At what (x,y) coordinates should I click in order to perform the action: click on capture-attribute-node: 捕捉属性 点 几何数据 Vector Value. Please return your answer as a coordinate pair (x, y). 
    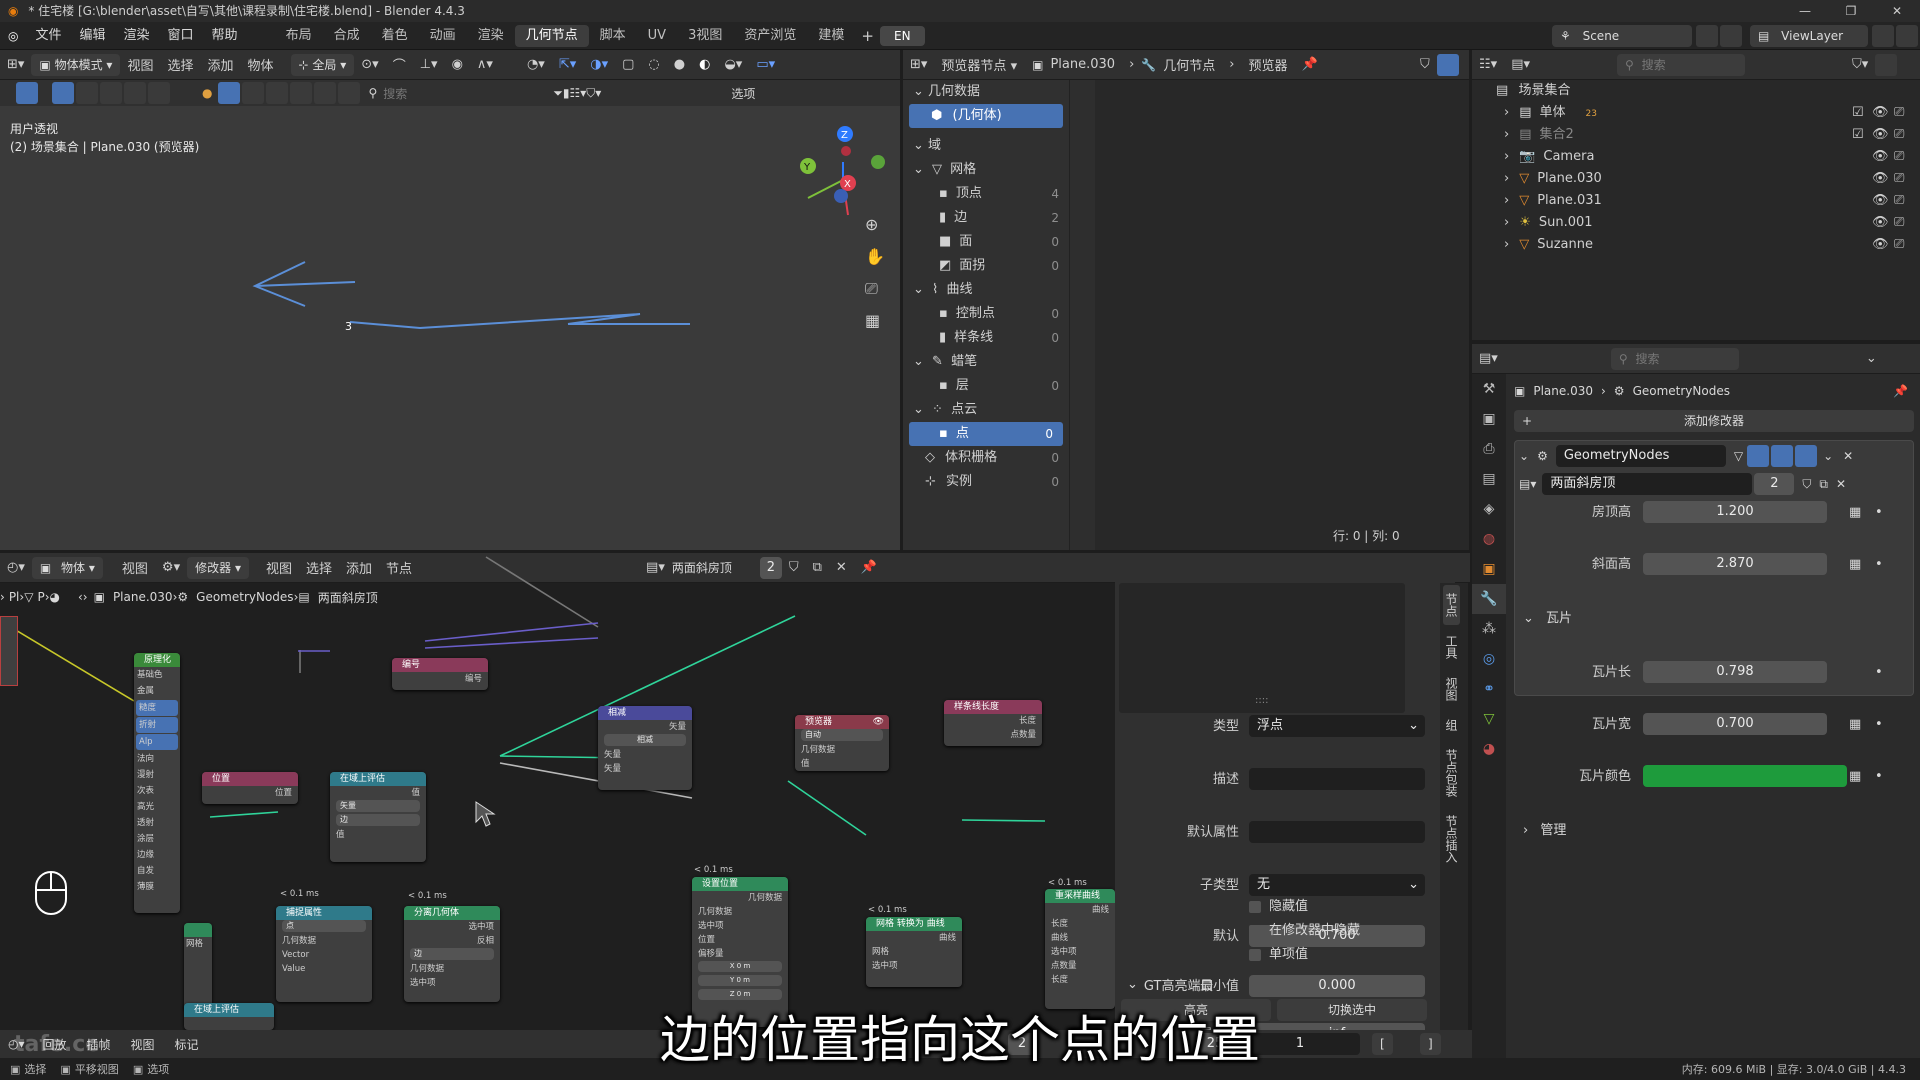
    Looking at the image, I should click on (324, 954).